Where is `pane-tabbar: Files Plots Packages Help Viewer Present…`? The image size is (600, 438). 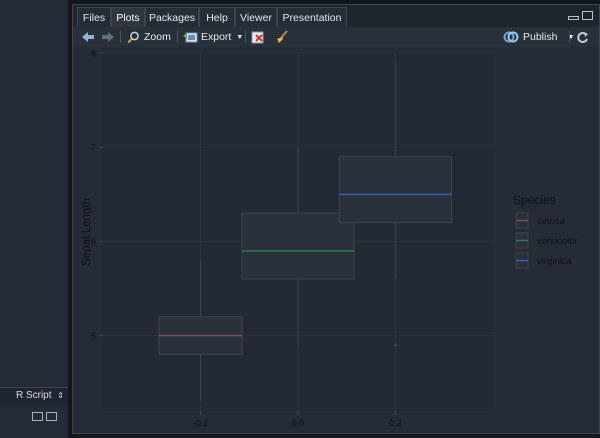
pane-tabbar: Files Plots Packages Help Viewer Present… is located at coordinates (336, 16).